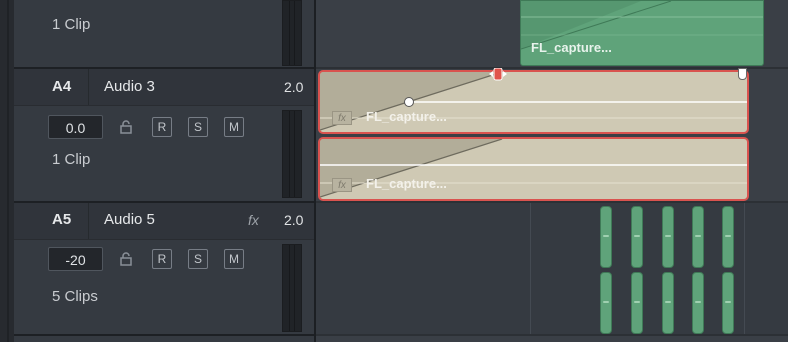 The height and width of the screenshot is (342, 788). I want to click on fade-handle, so click(498, 74).